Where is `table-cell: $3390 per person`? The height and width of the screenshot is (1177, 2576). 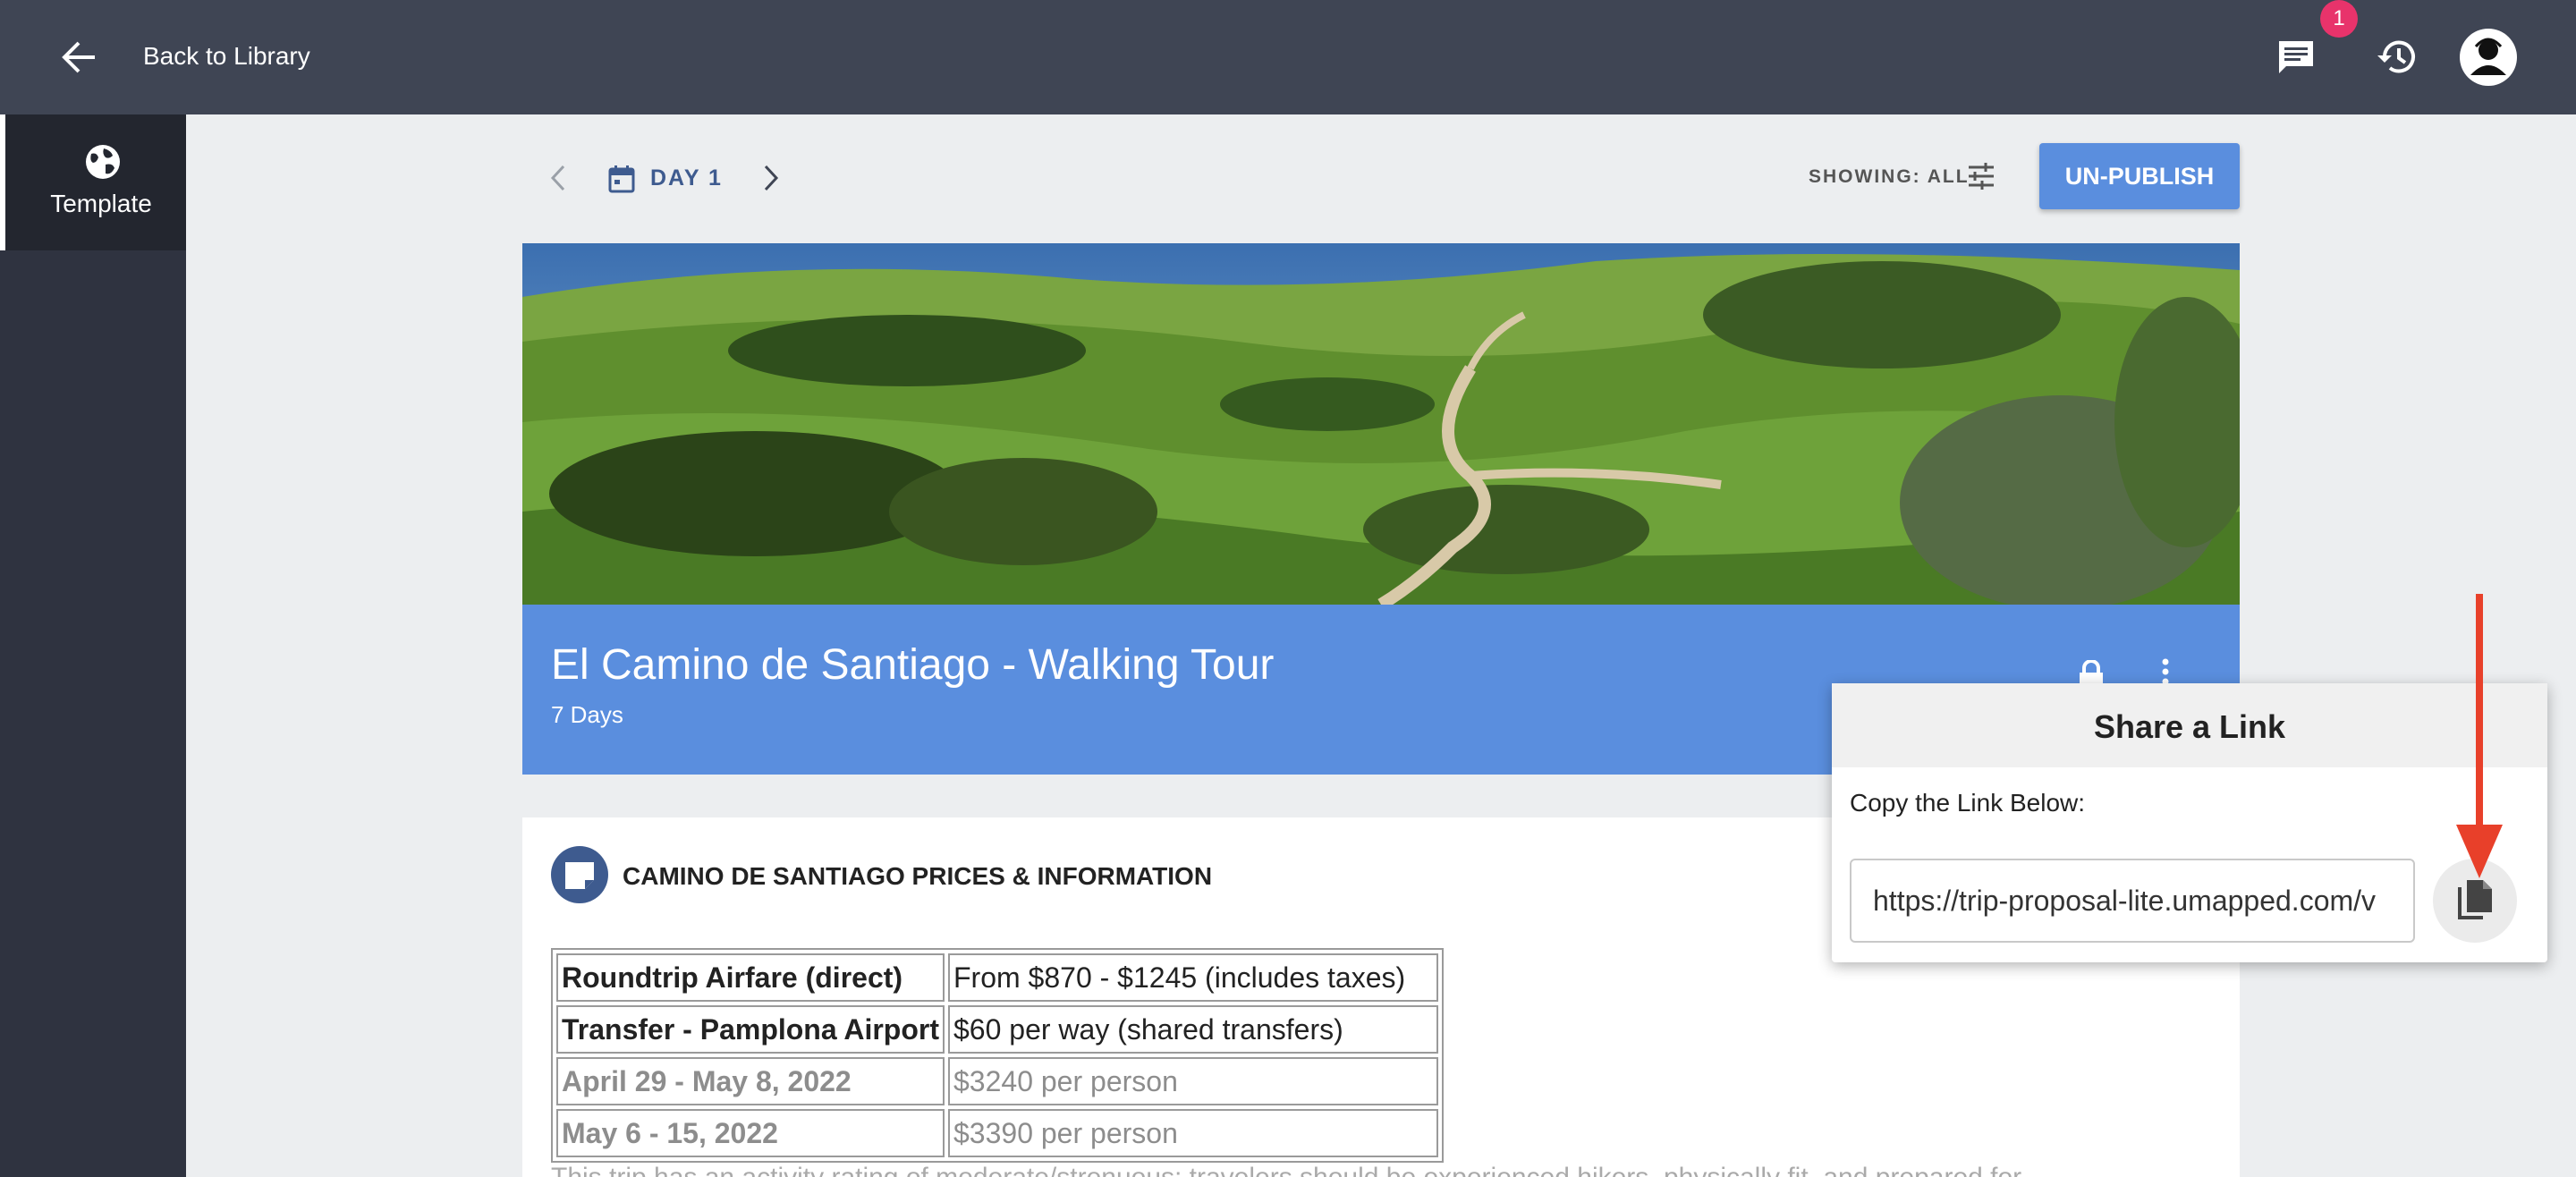 table-cell: $3390 per person is located at coordinates (1193, 1133).